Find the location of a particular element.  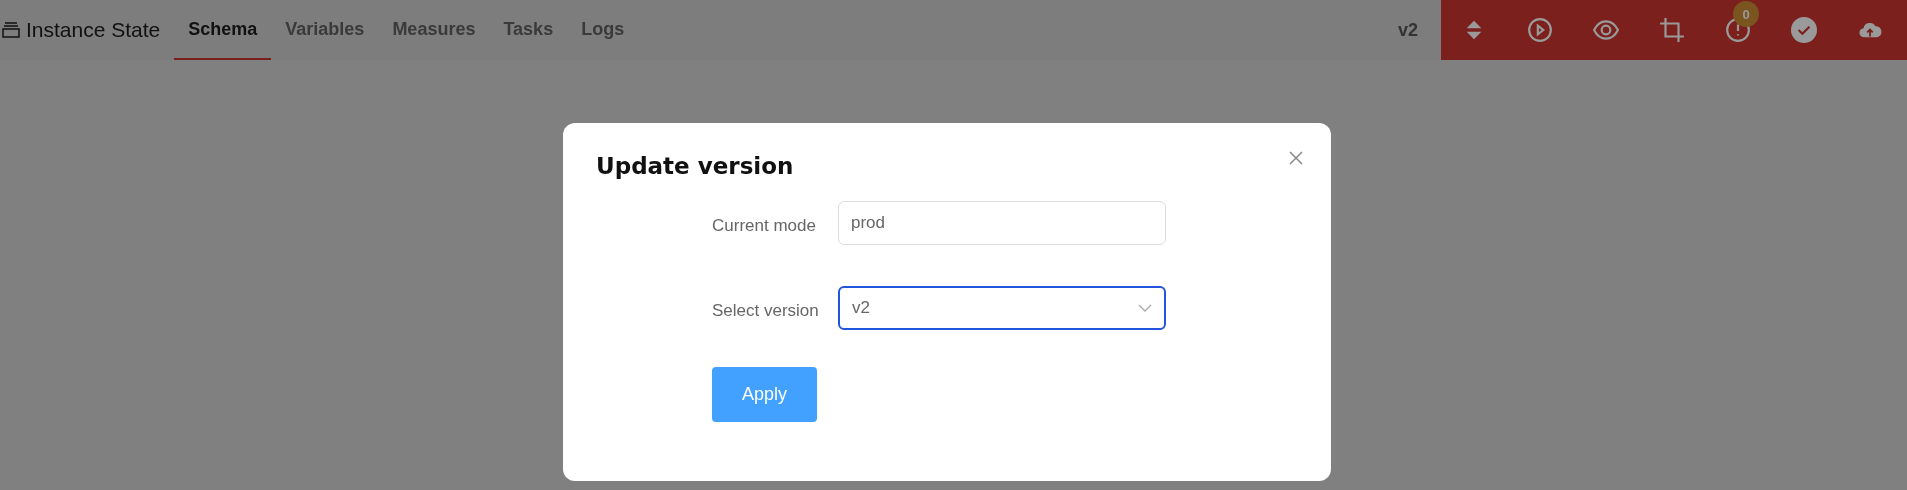

version-label: v2 is located at coordinates (1407, 30).